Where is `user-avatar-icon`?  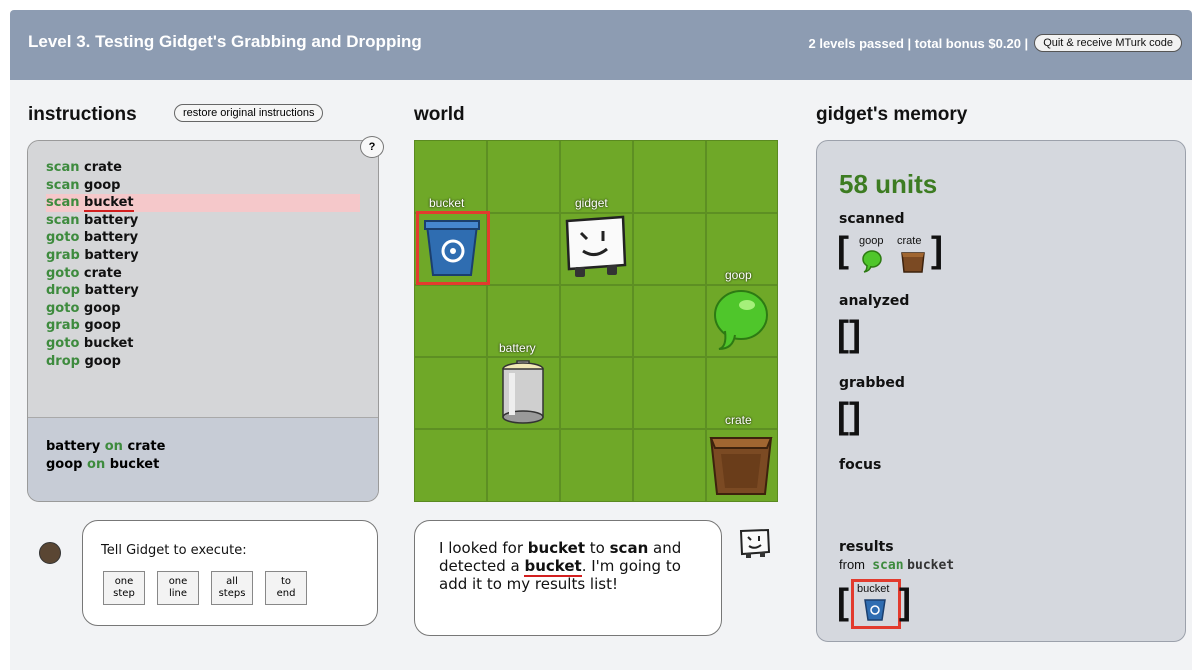
user-avatar-icon is located at coordinates (50, 553).